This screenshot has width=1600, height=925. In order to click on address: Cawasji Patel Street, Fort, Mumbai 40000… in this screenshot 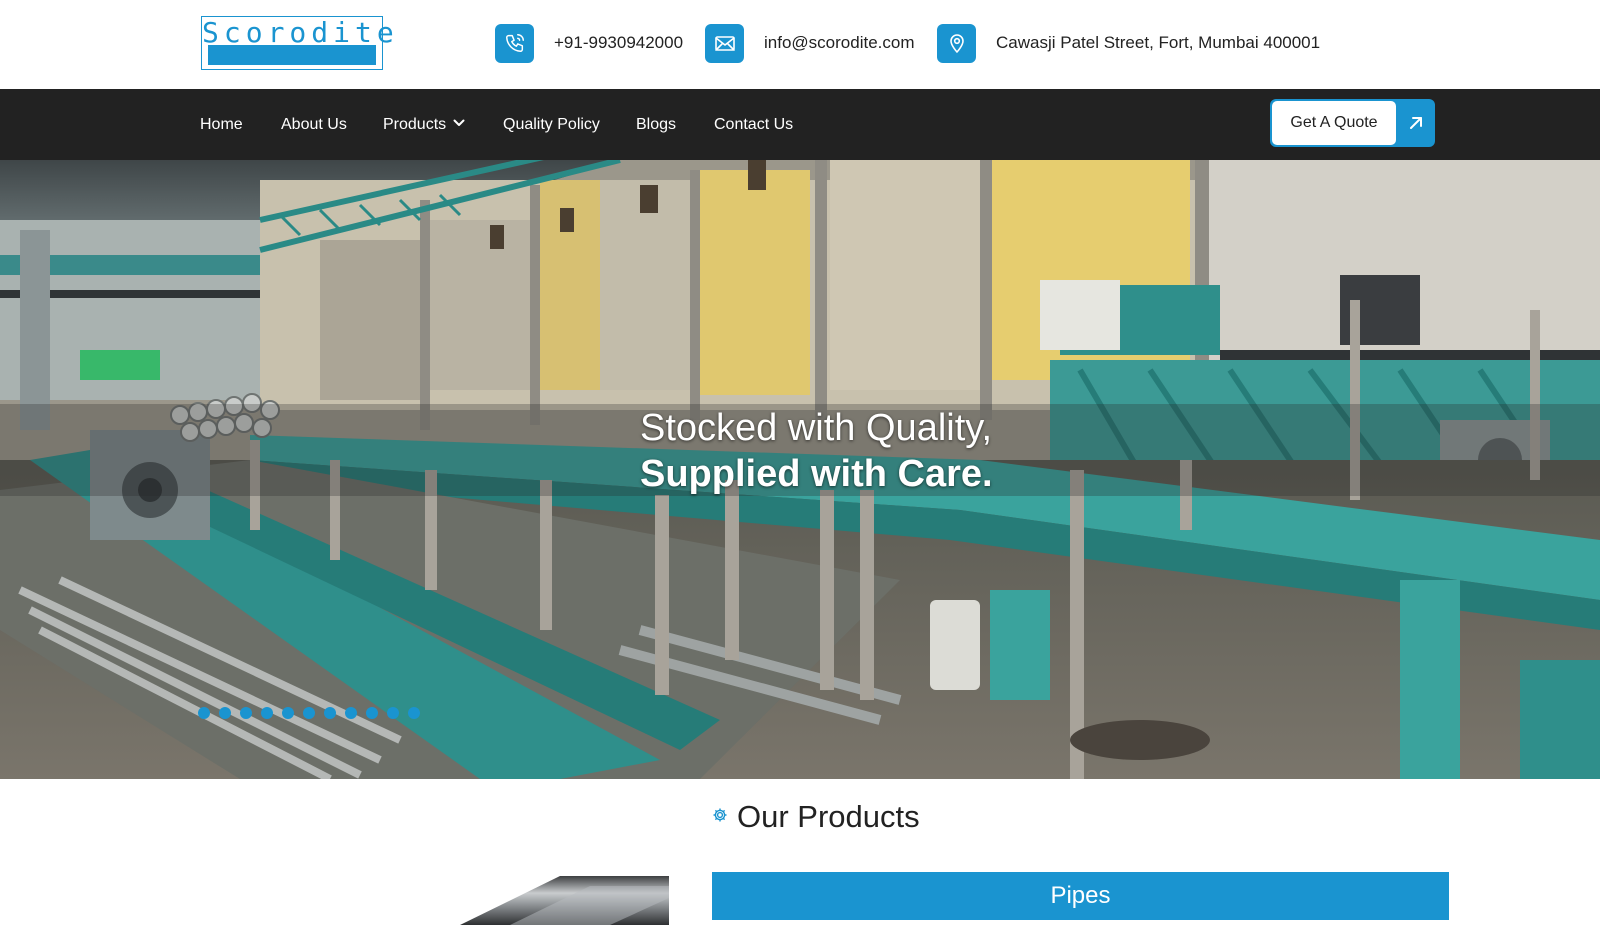, I will do `click(1158, 42)`.